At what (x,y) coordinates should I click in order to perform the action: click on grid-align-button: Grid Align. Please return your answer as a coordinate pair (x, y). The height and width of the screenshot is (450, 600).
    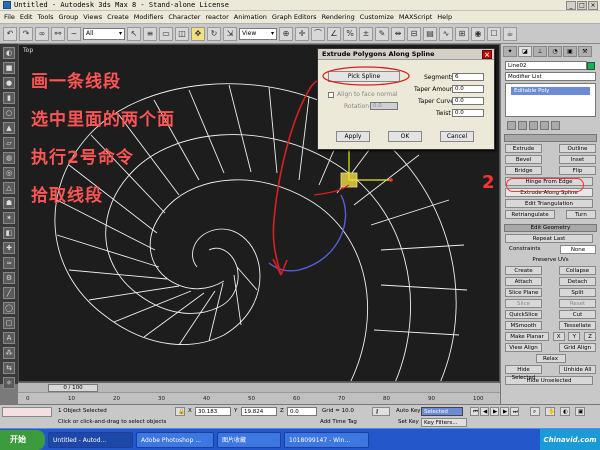
    Looking at the image, I should click on (577, 347).